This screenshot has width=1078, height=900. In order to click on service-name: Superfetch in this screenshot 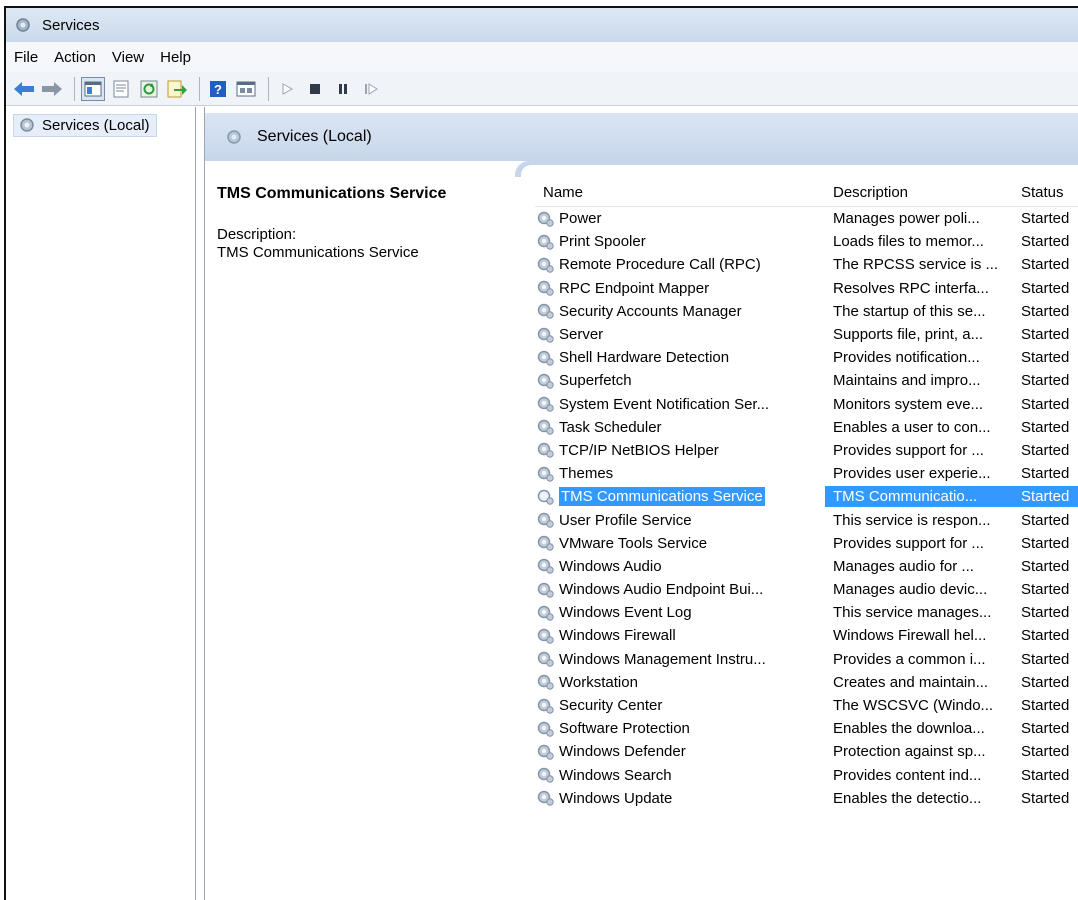, I will do `click(595, 381)`.